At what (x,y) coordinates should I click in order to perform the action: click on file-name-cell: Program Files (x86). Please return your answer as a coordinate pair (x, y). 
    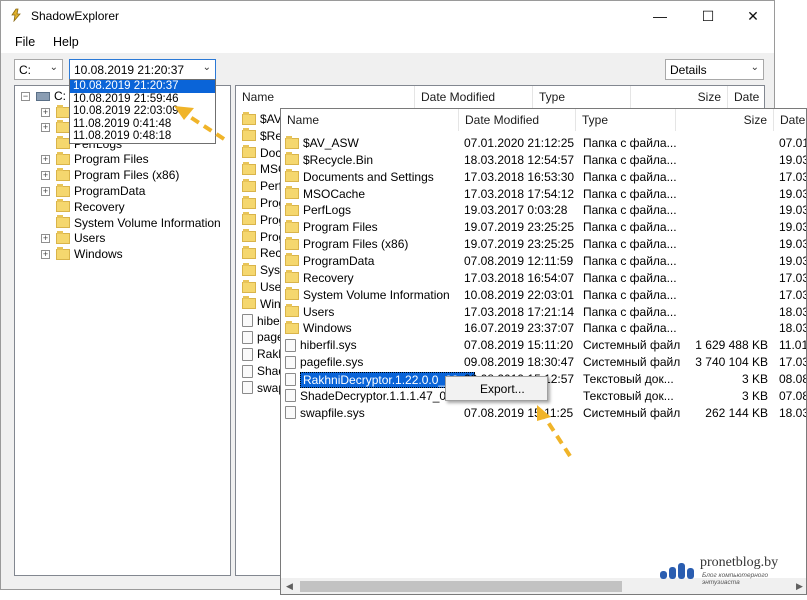
    Looking at the image, I should click on (347, 244).